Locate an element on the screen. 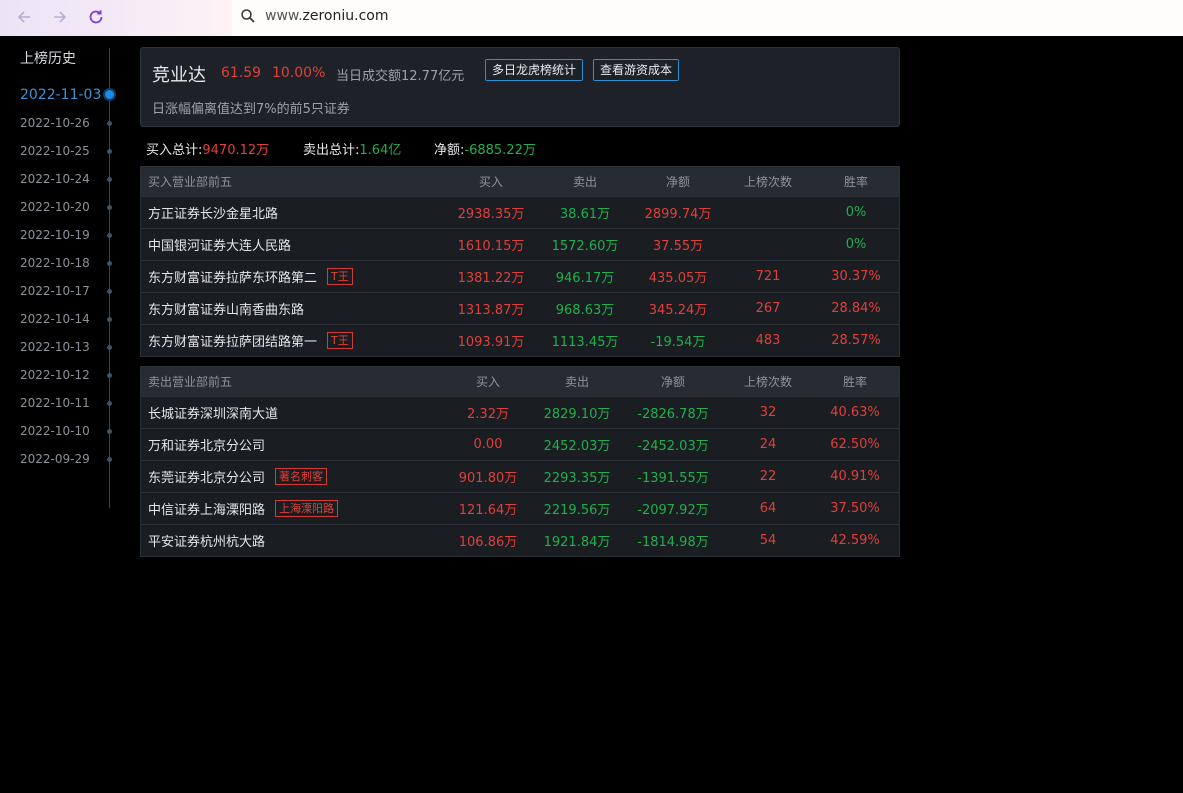 Image resolution: width=1183 pixels, height=793 pixels. timeline-dot-active is located at coordinates (109, 94).